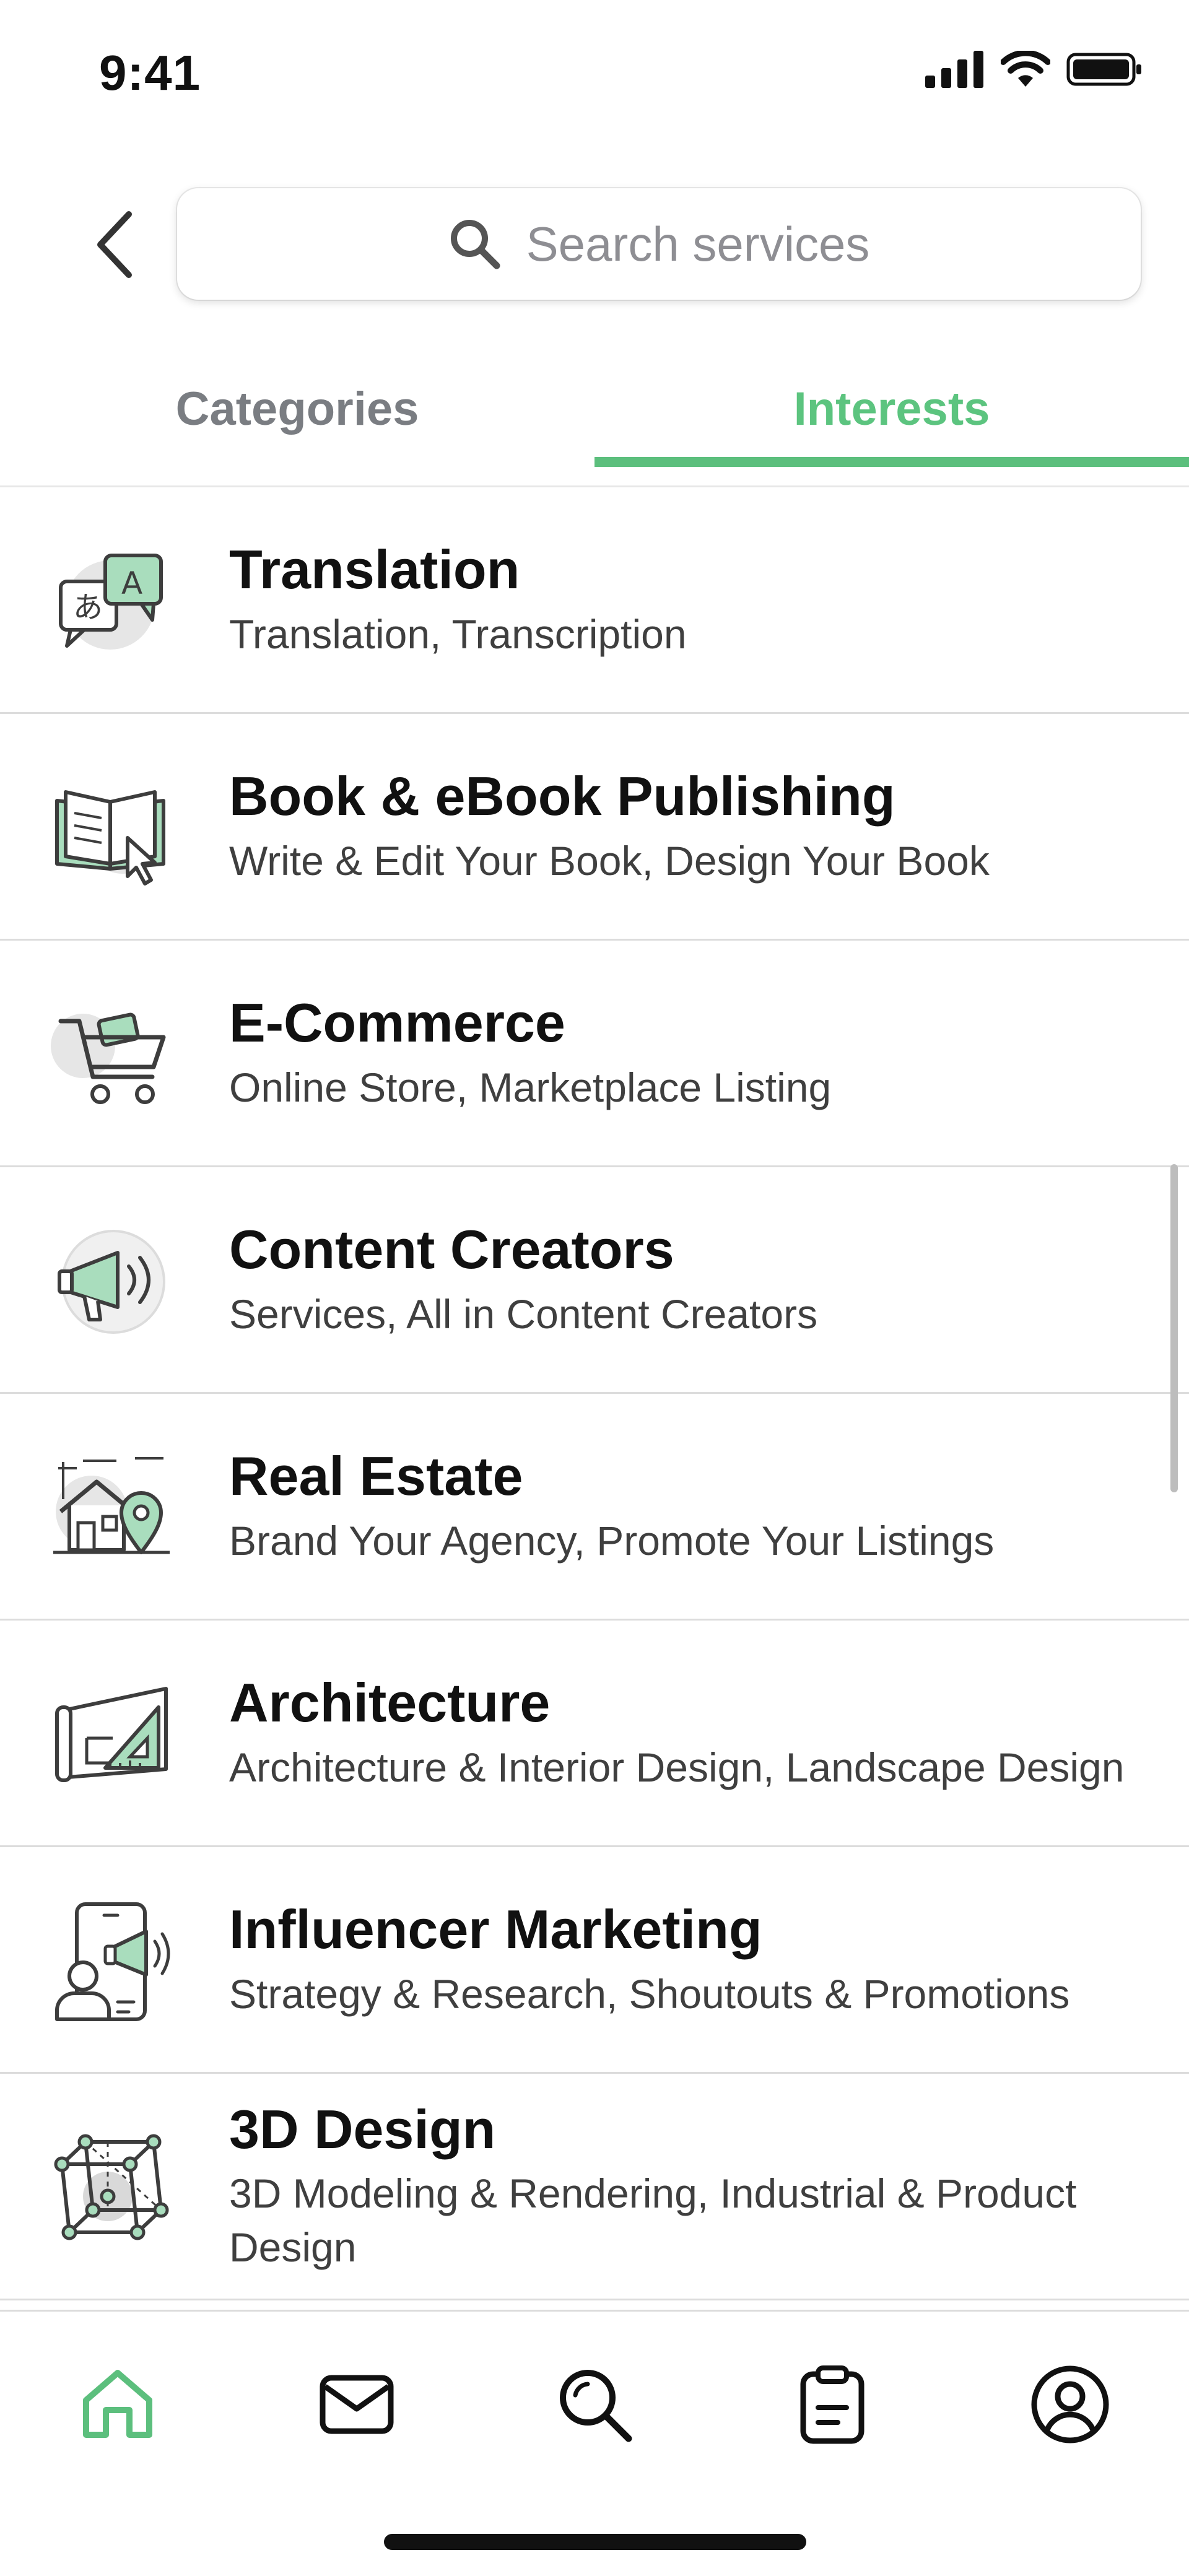 This screenshot has height=2576, width=1189. I want to click on house-icon, so click(111, 1505).